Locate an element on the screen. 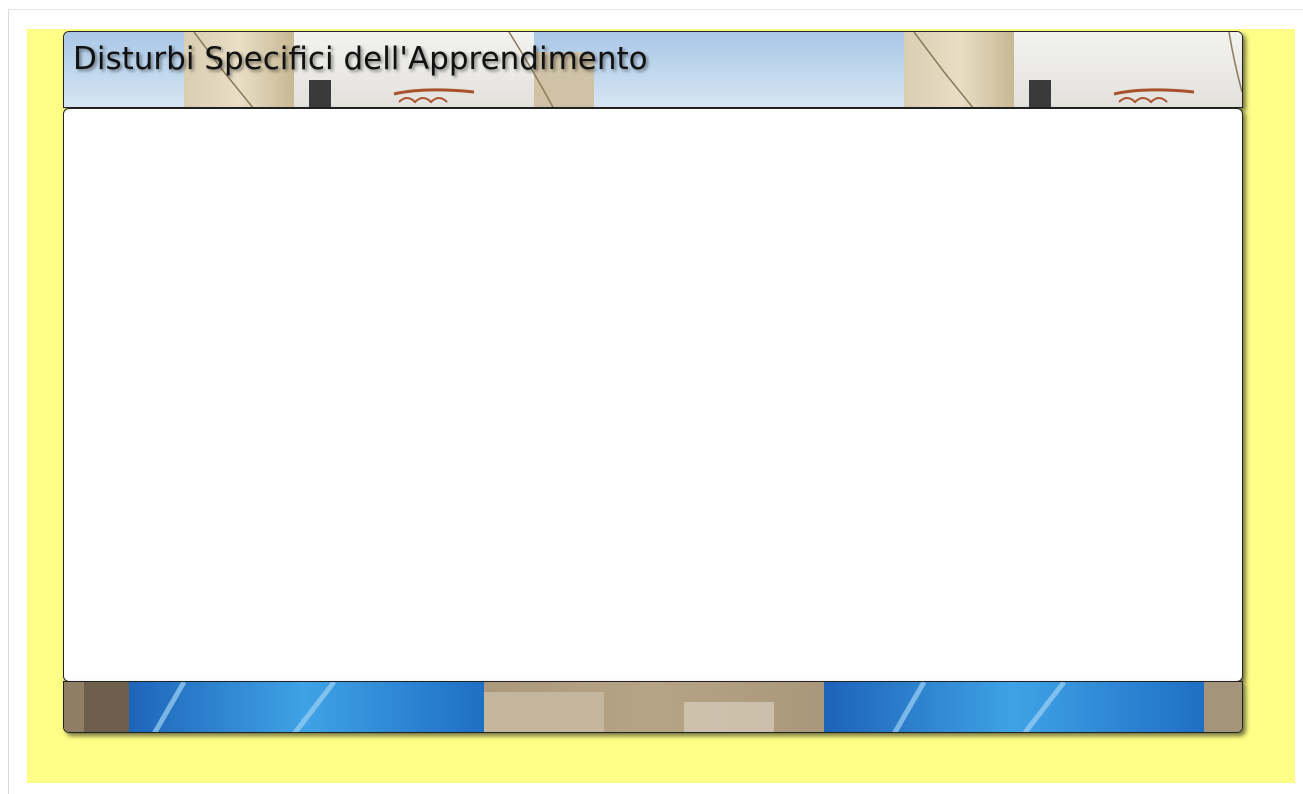 Image resolution: width=1303 pixels, height=794 pixels. page-title: Disturbi Specifici dell'Apprendimento is located at coordinates (360, 59).